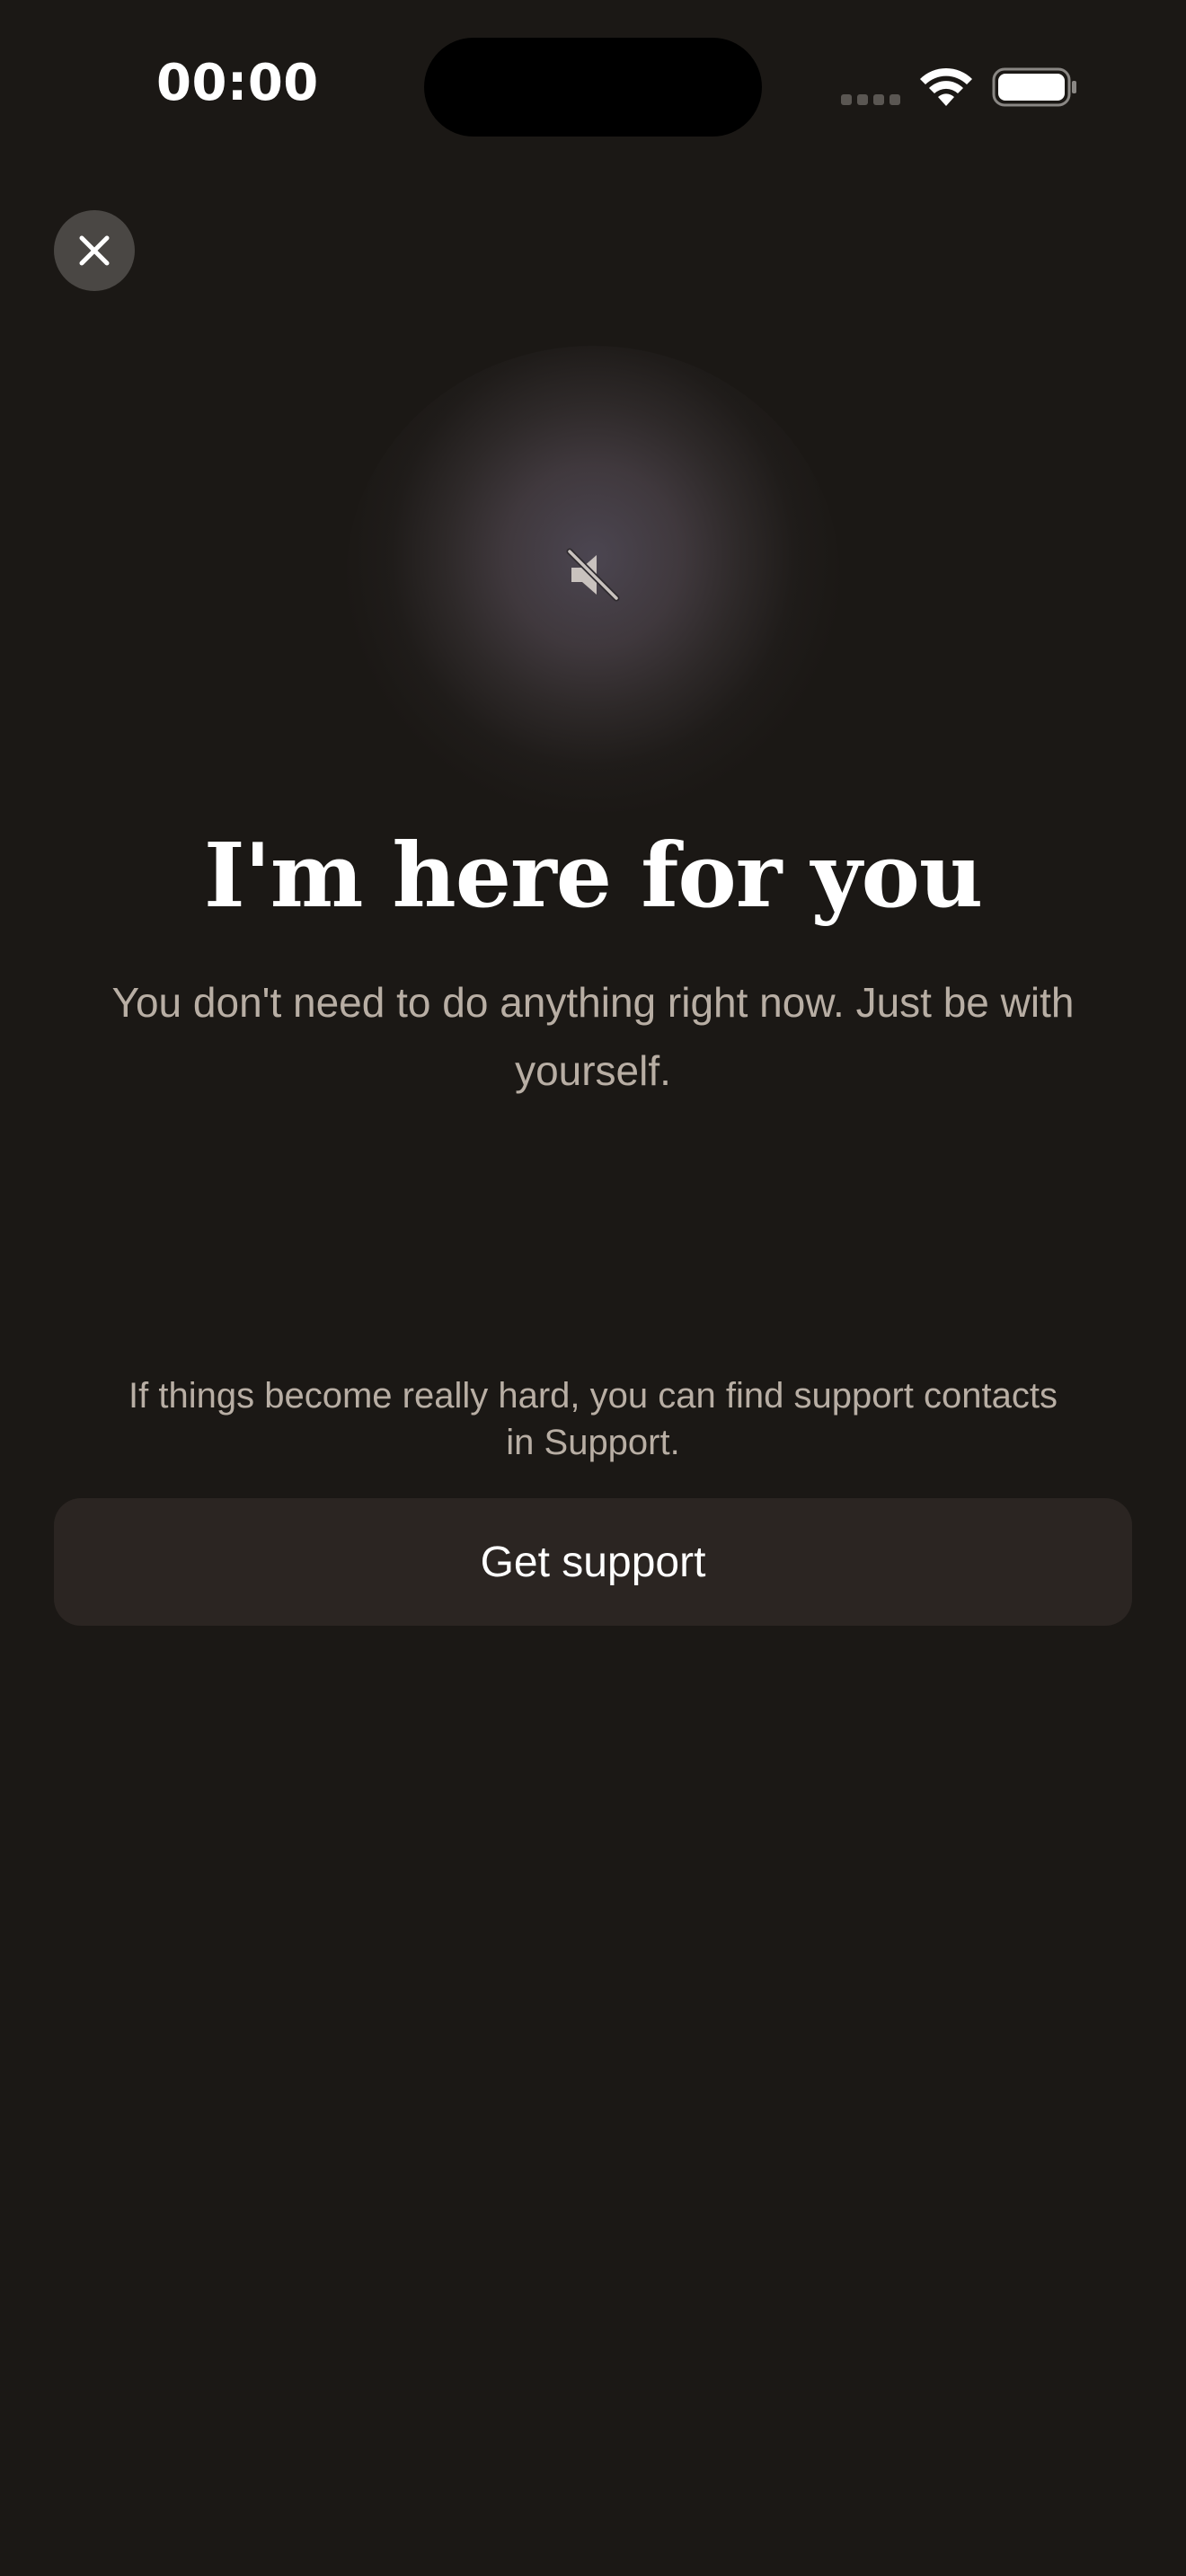  What do you see at coordinates (870, 99) in the screenshot?
I see `cellular-signal-icon` at bounding box center [870, 99].